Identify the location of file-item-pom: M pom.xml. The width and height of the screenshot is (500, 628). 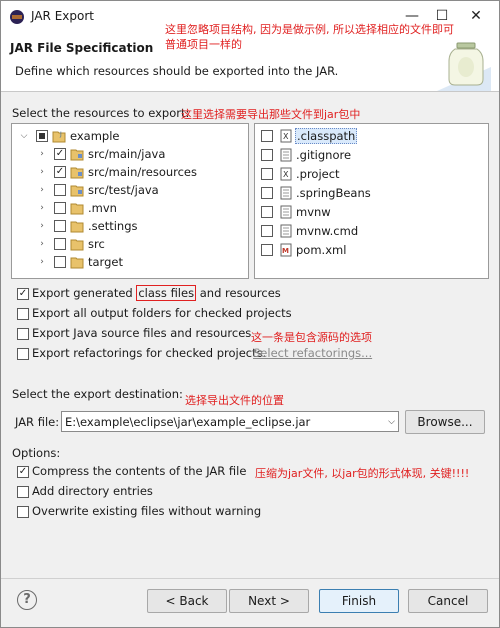
(371, 250).